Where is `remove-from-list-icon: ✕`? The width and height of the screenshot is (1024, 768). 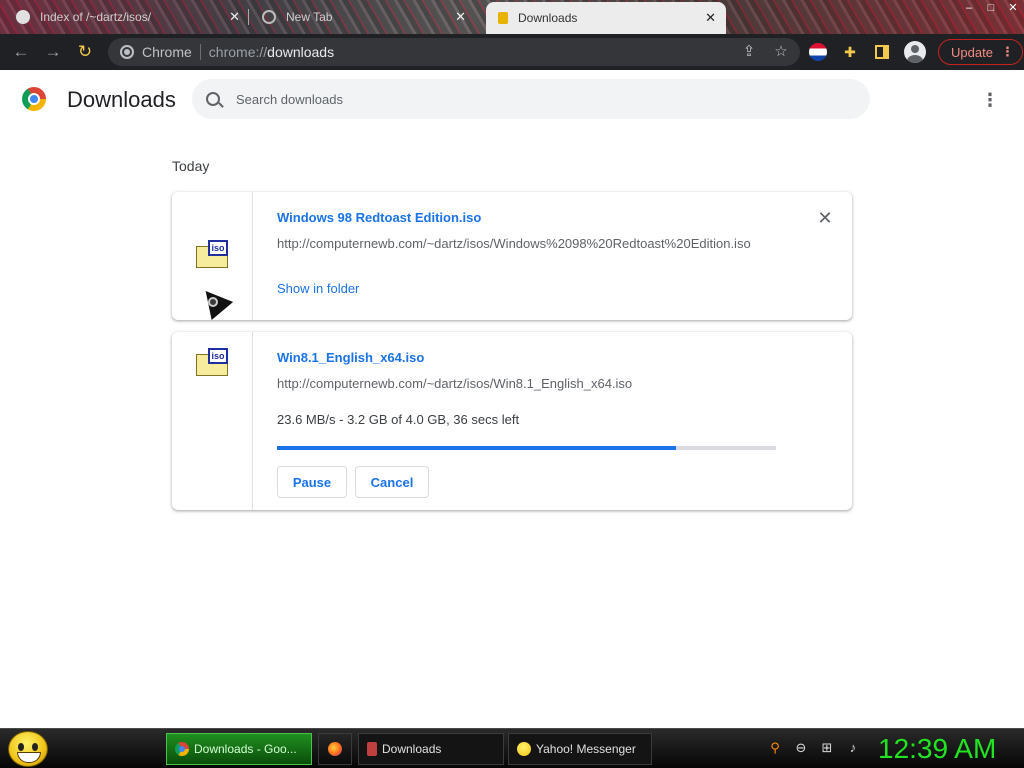 remove-from-list-icon: ✕ is located at coordinates (825, 218).